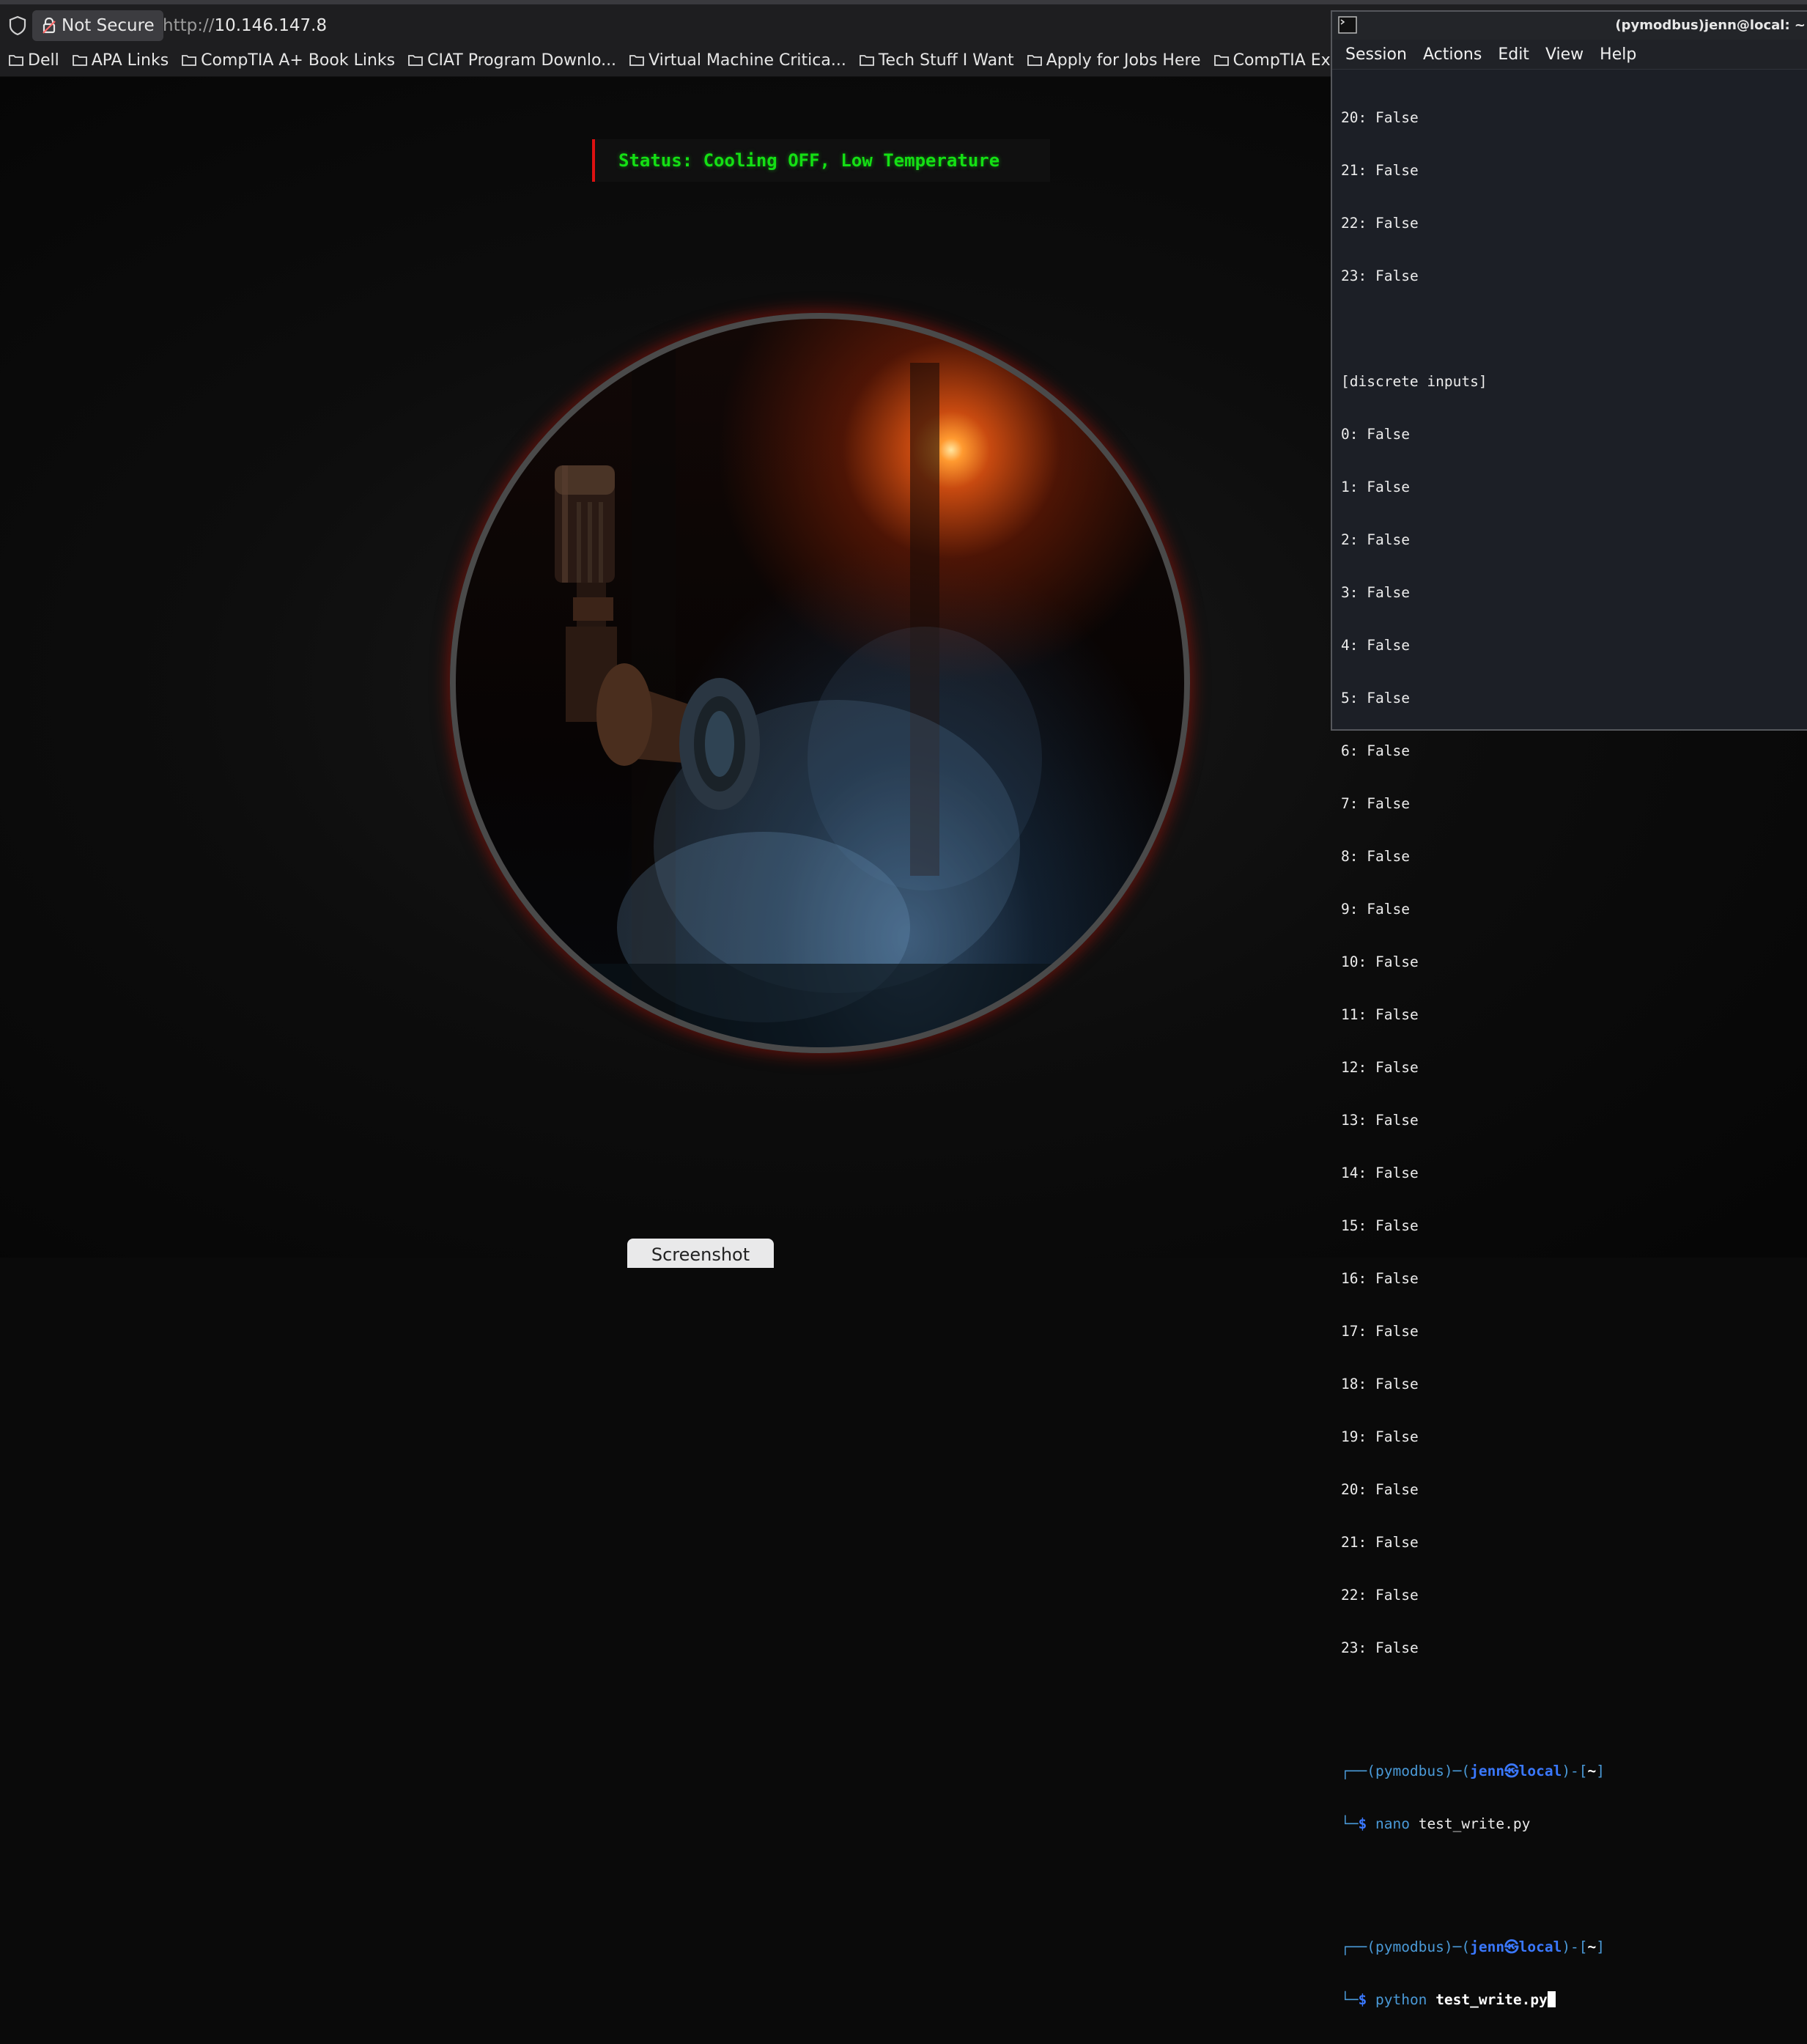 This screenshot has width=1807, height=2044. Describe the element at coordinates (700, 1253) in the screenshot. I see `screenshot-button: Screenshot` at that location.